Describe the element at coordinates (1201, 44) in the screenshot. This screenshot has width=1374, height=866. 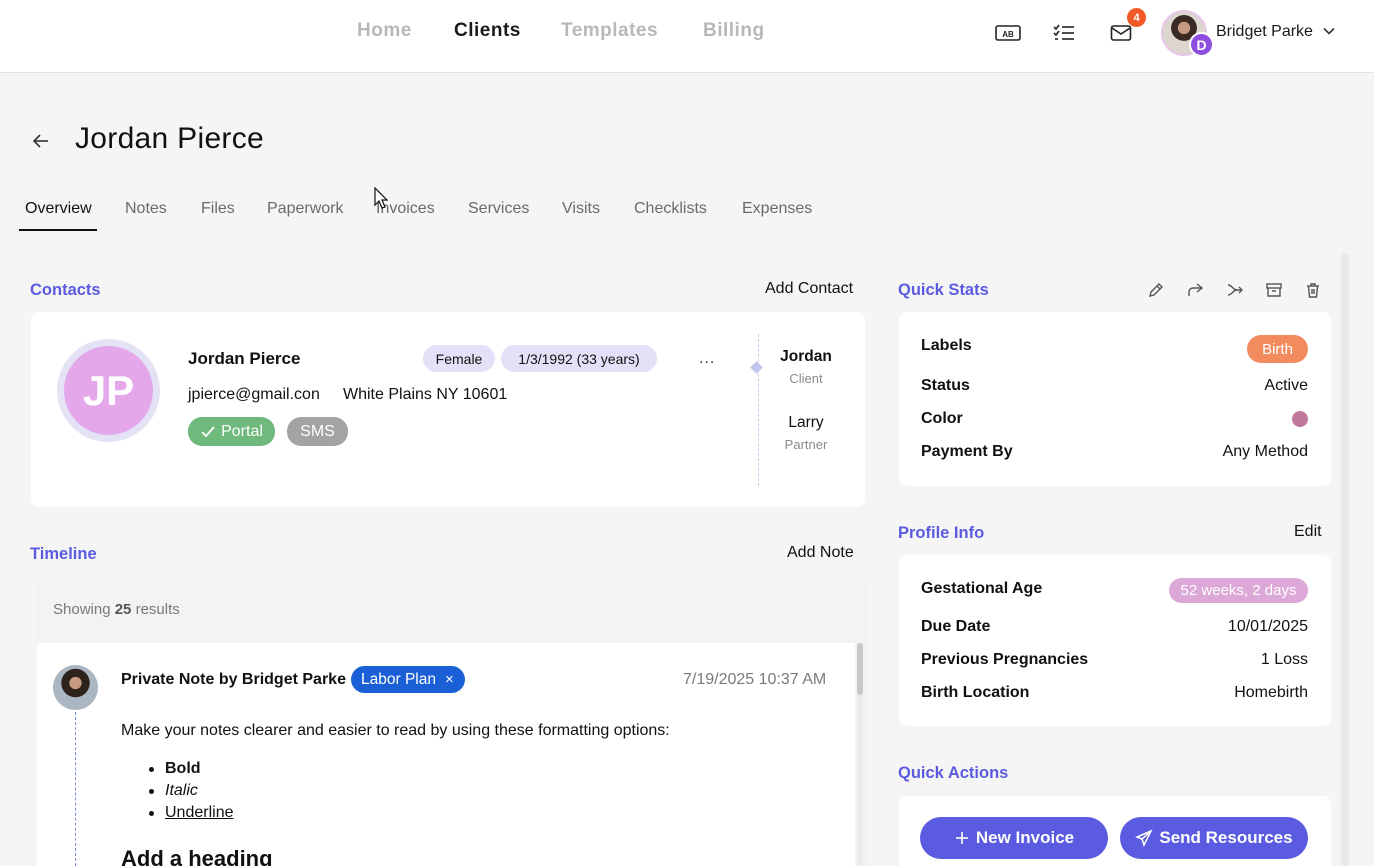
I see `user-initial-badge: D` at that location.